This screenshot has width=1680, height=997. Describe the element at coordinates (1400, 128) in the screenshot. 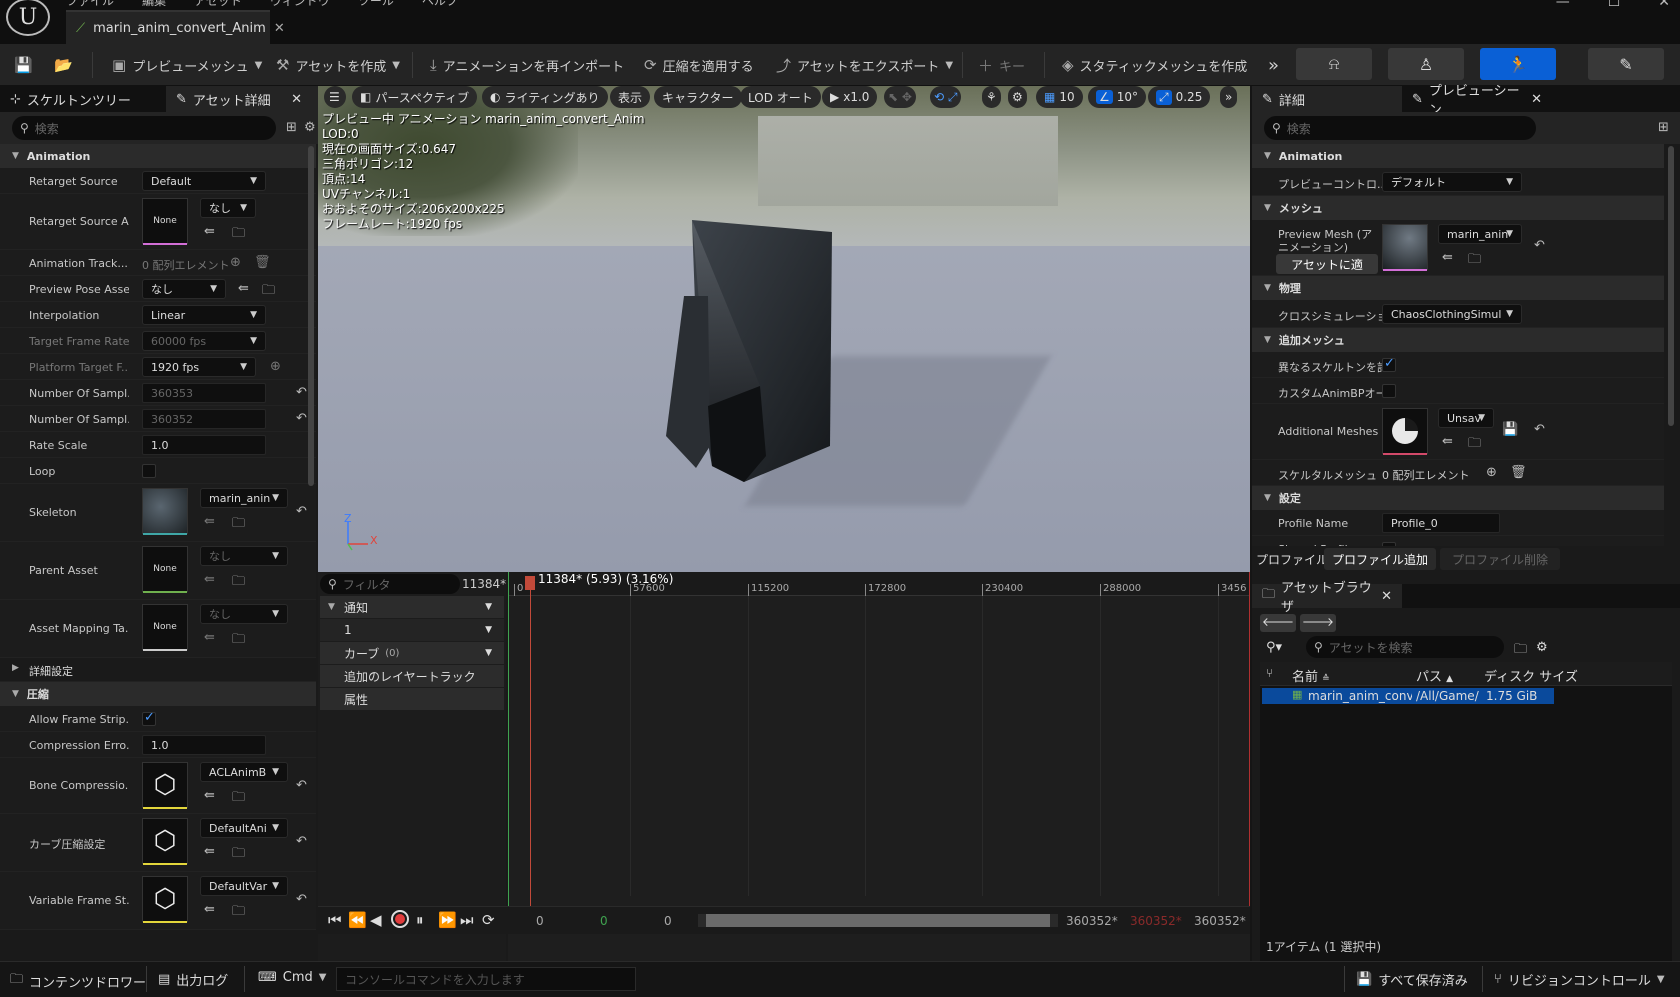

I see `right-search-input: ⚲ 検索` at that location.